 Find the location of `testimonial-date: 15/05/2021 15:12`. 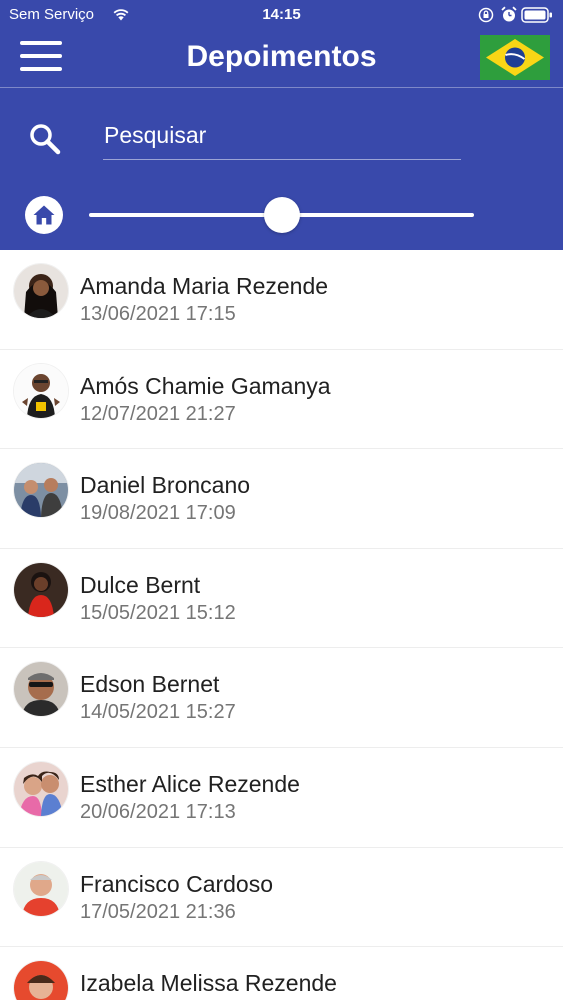

testimonial-date: 15/05/2021 15:12 is located at coordinates (158, 612).